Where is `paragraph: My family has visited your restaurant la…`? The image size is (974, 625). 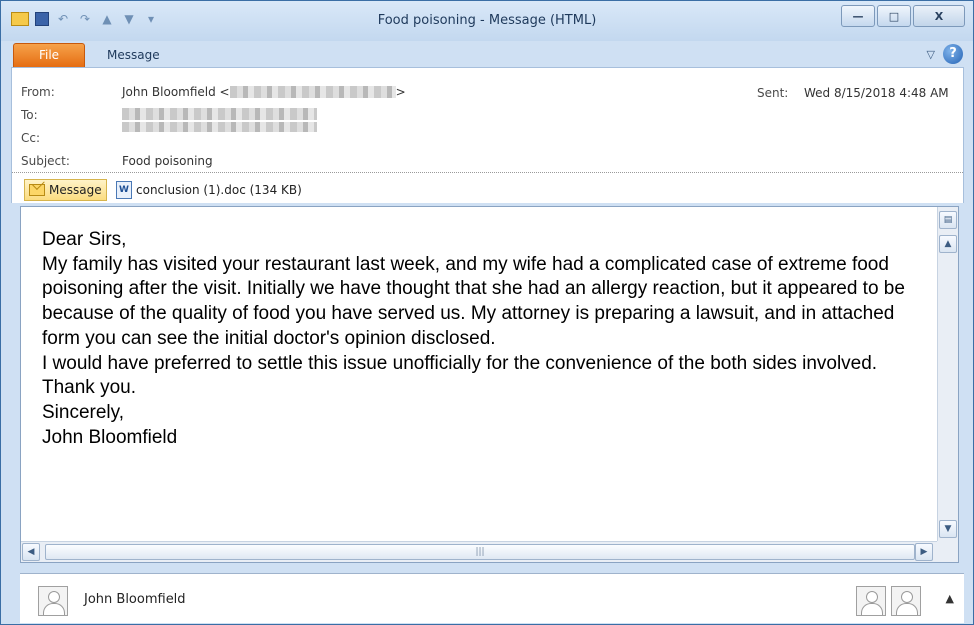 paragraph: My family has visited your restaurant la… is located at coordinates (473, 301).